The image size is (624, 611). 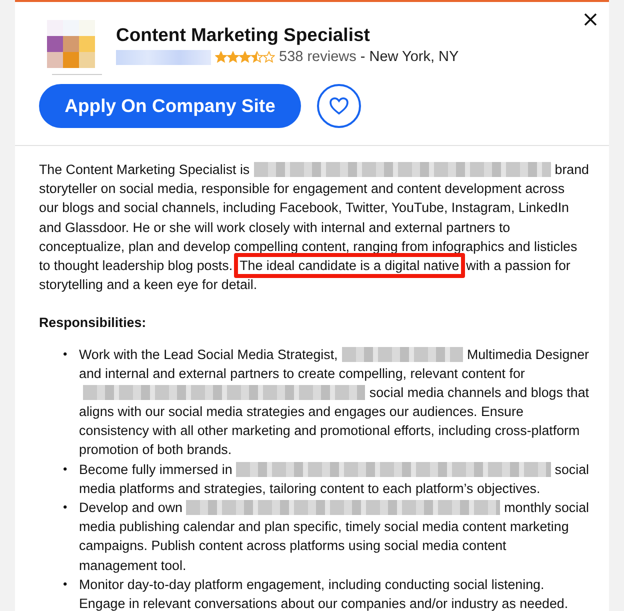 I want to click on body-text: campaigns. Publish content across platforms using social media content, so click(x=292, y=546).